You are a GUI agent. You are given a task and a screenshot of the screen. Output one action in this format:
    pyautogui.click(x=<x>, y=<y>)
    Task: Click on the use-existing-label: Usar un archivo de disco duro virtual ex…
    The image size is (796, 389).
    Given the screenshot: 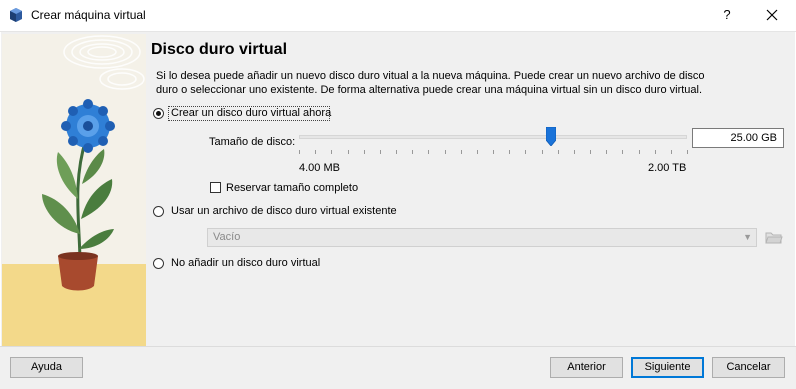 What is the action you would take?
    pyautogui.click(x=284, y=211)
    